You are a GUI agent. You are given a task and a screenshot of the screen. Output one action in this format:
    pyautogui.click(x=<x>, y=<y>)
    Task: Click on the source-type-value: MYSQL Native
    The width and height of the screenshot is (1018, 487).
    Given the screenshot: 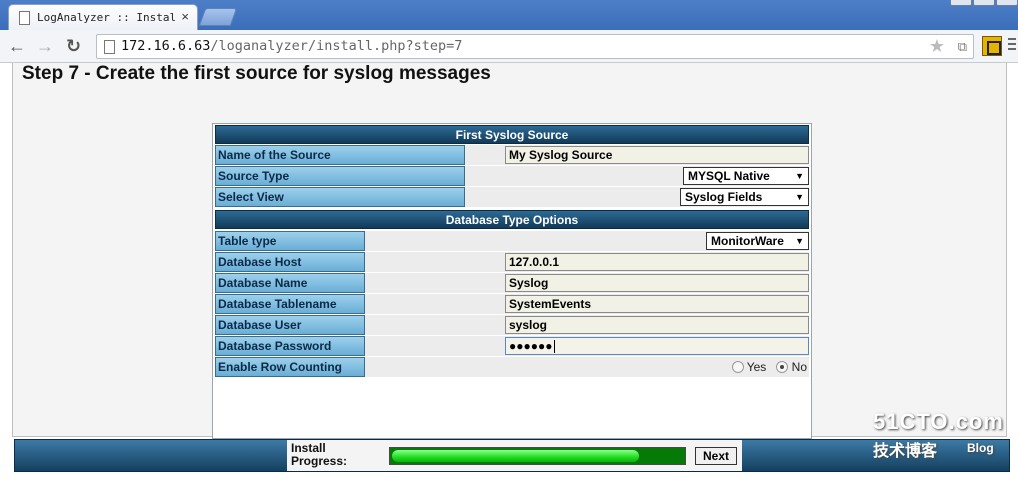 What is the action you would take?
    pyautogui.click(x=729, y=176)
    